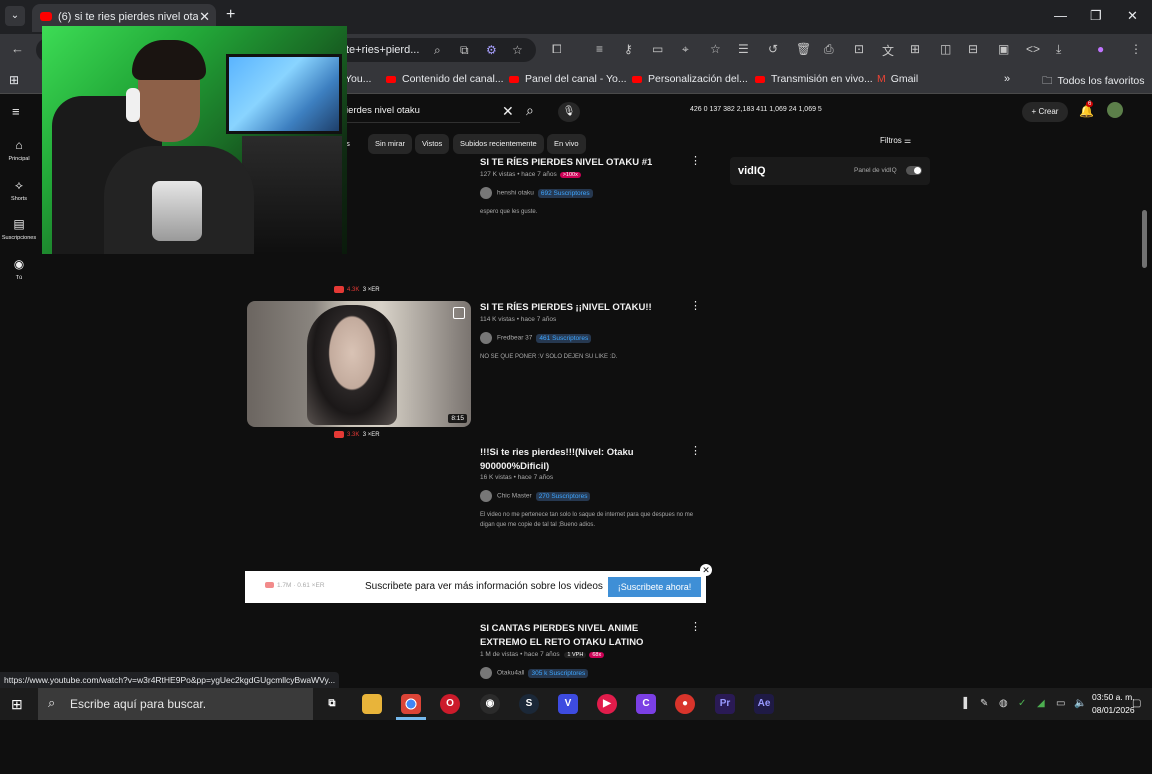 This screenshot has height=774, width=1152. I want to click on windows-start-icon: ⊞, so click(17, 704).